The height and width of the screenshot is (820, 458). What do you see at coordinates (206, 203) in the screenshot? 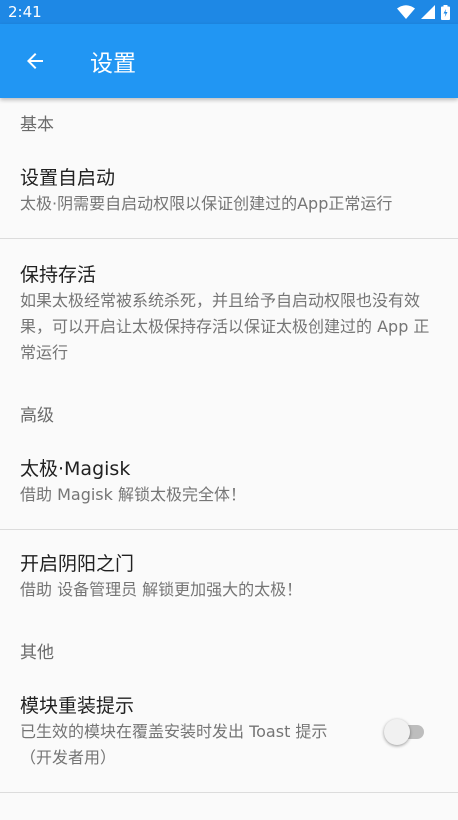
I see `pref-summary: 太极·阴需要自启动权限以保证创建过的App正常运行` at bounding box center [206, 203].